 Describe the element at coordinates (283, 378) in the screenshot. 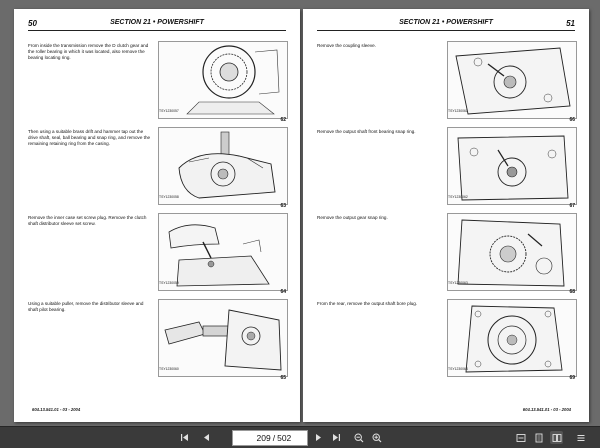

I see `figure-number: 65` at that location.